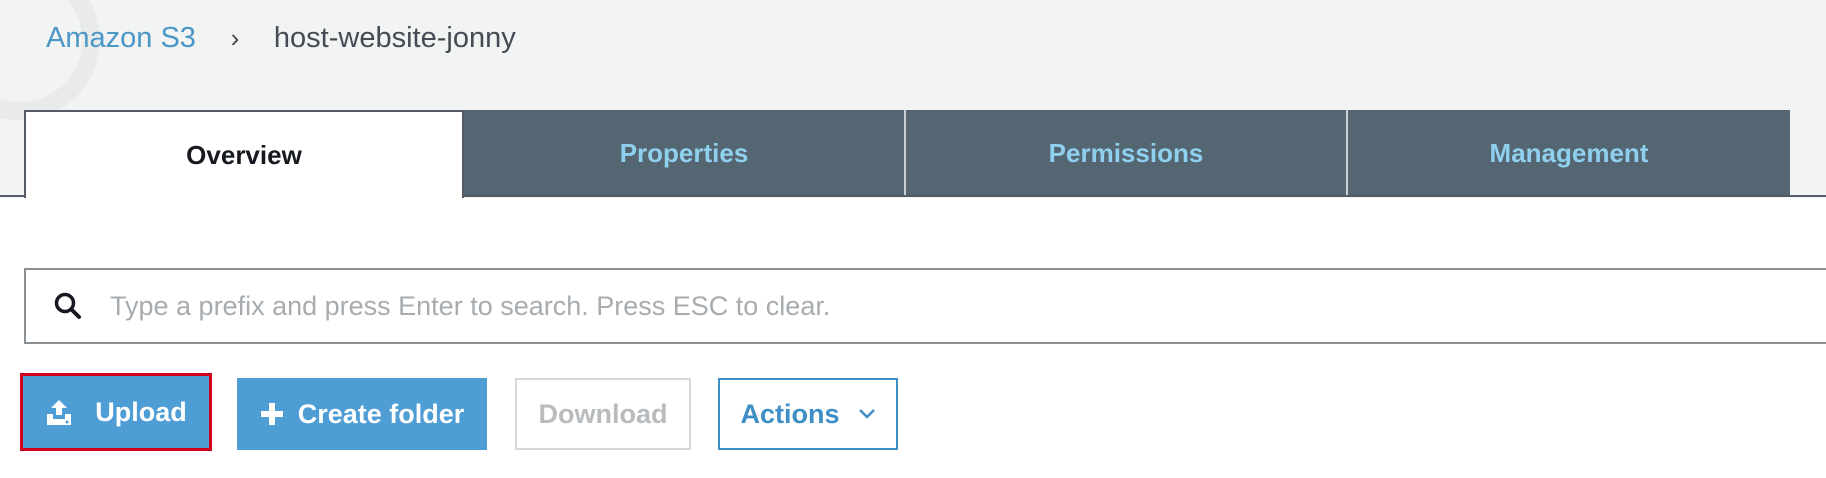 The image size is (1826, 478). What do you see at coordinates (121, 38) in the screenshot?
I see `breadcrumb-amazon-s3-link: Amazon S3` at bounding box center [121, 38].